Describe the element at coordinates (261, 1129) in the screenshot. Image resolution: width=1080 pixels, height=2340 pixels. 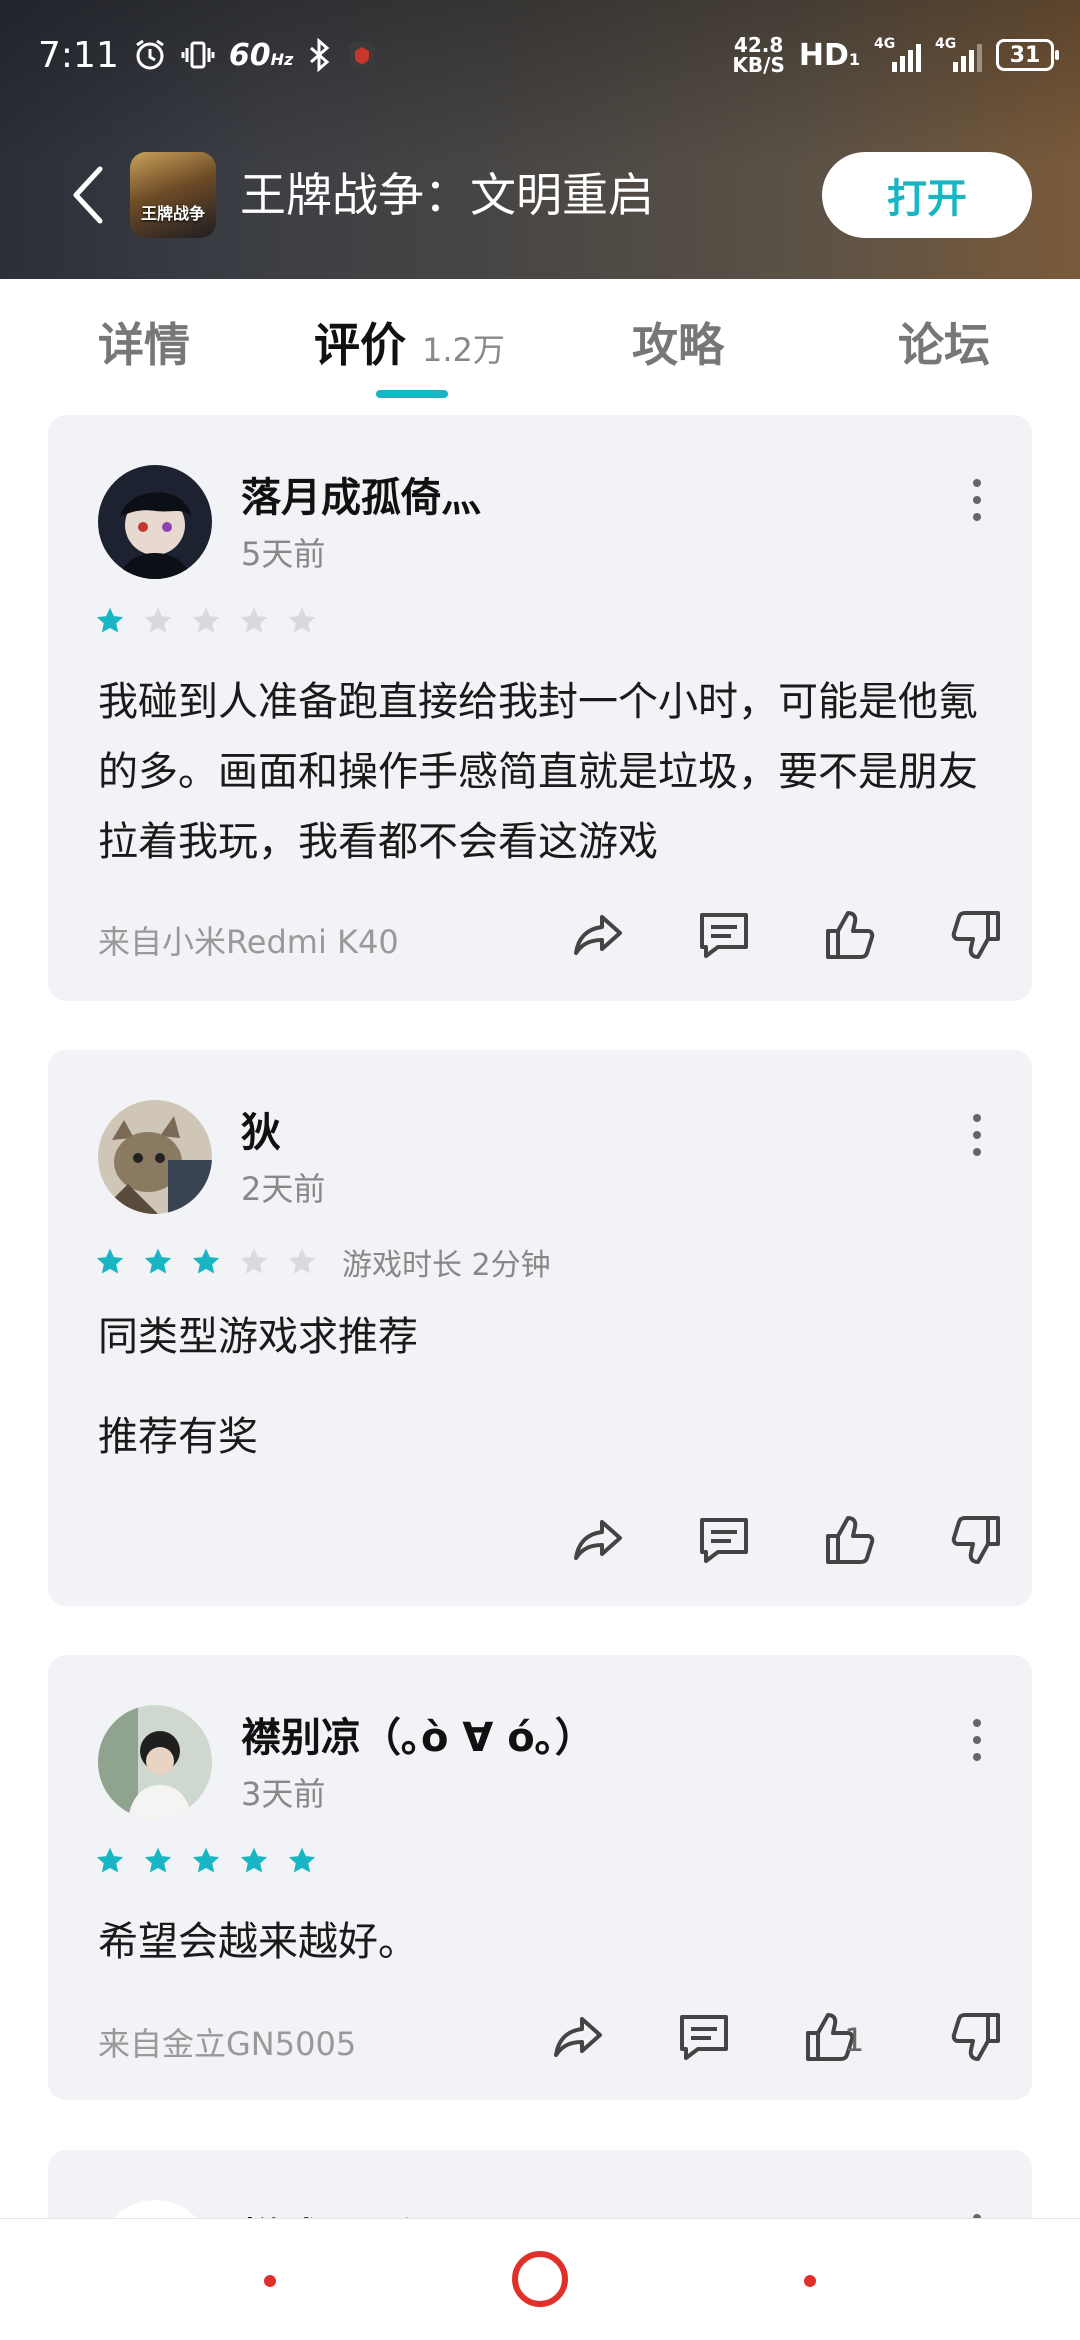
I see `username: 狄` at that location.